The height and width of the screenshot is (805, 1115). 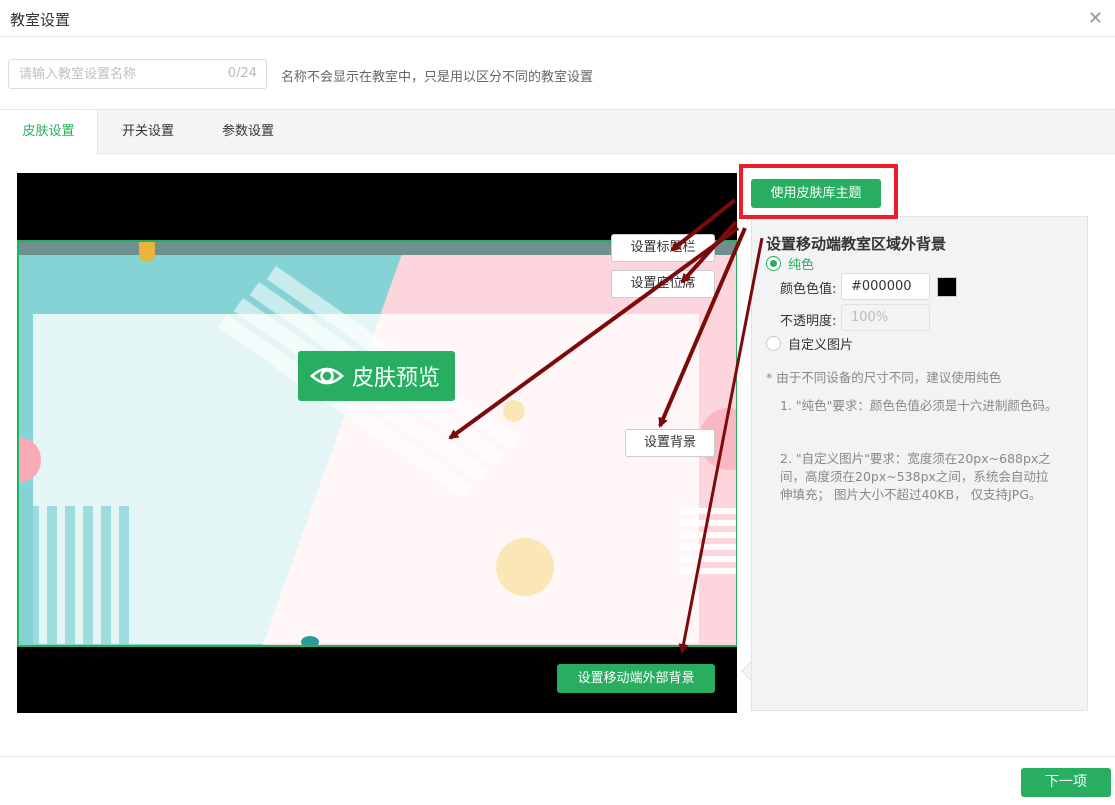 What do you see at coordinates (885, 286) in the screenshot?
I see `color-value-input: #000000` at bounding box center [885, 286].